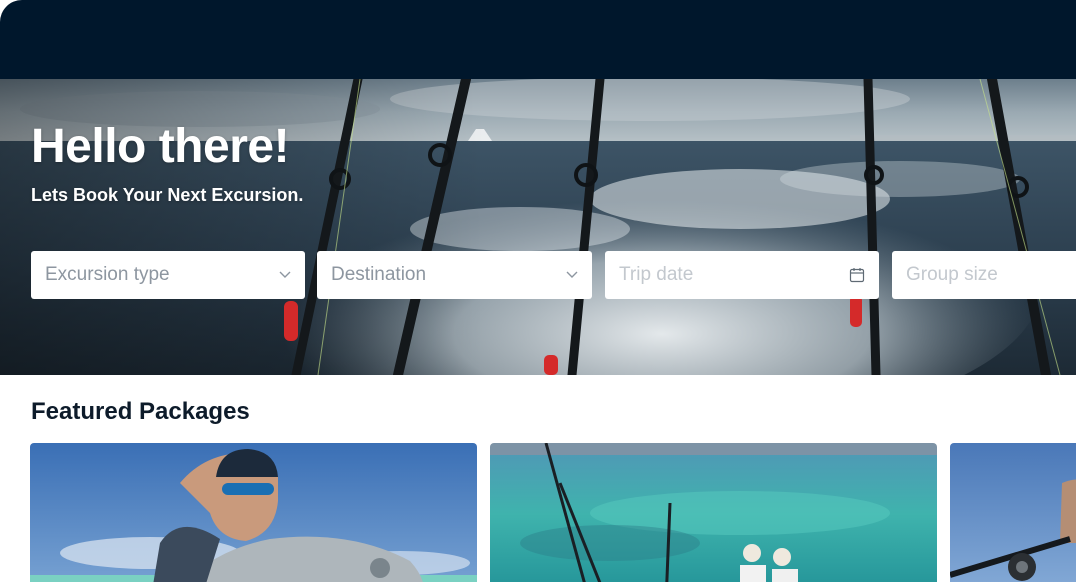 The image size is (1076, 582). Describe the element at coordinates (454, 275) in the screenshot. I see `destination-select: Destination` at that location.